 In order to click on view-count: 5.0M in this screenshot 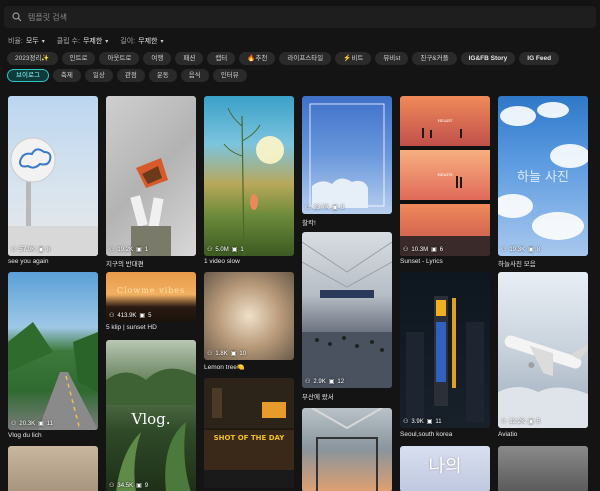, I will do `click(222, 249)`.